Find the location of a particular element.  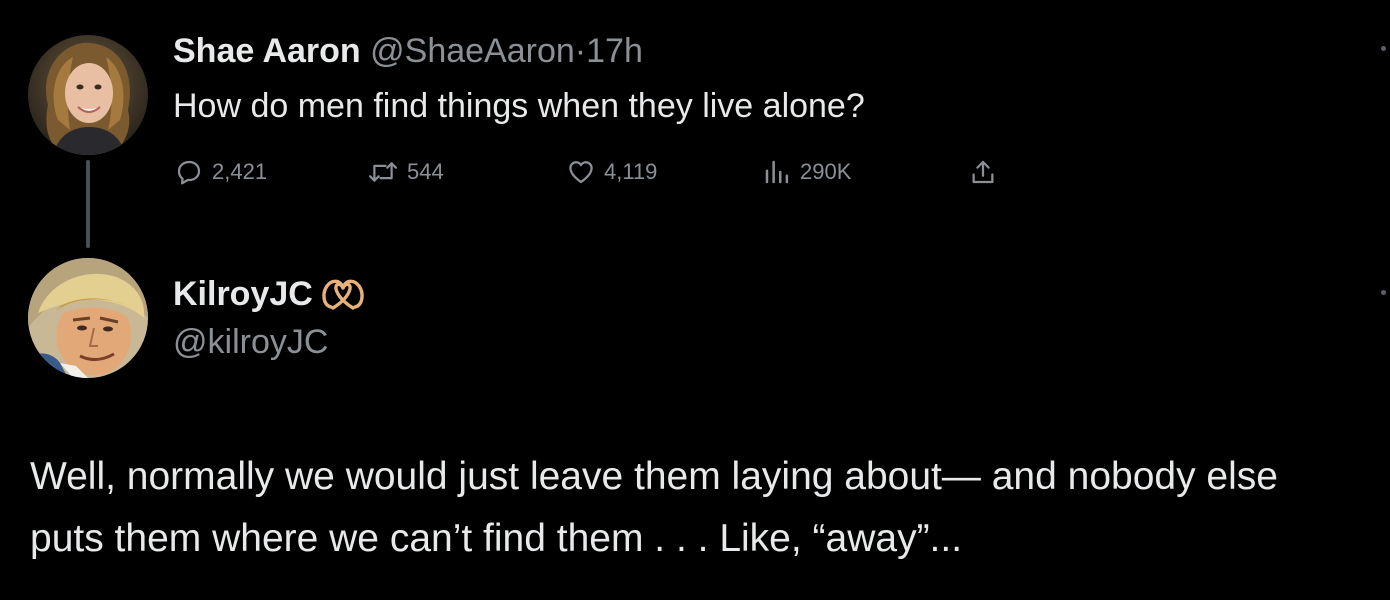

share-icon is located at coordinates (983, 172).